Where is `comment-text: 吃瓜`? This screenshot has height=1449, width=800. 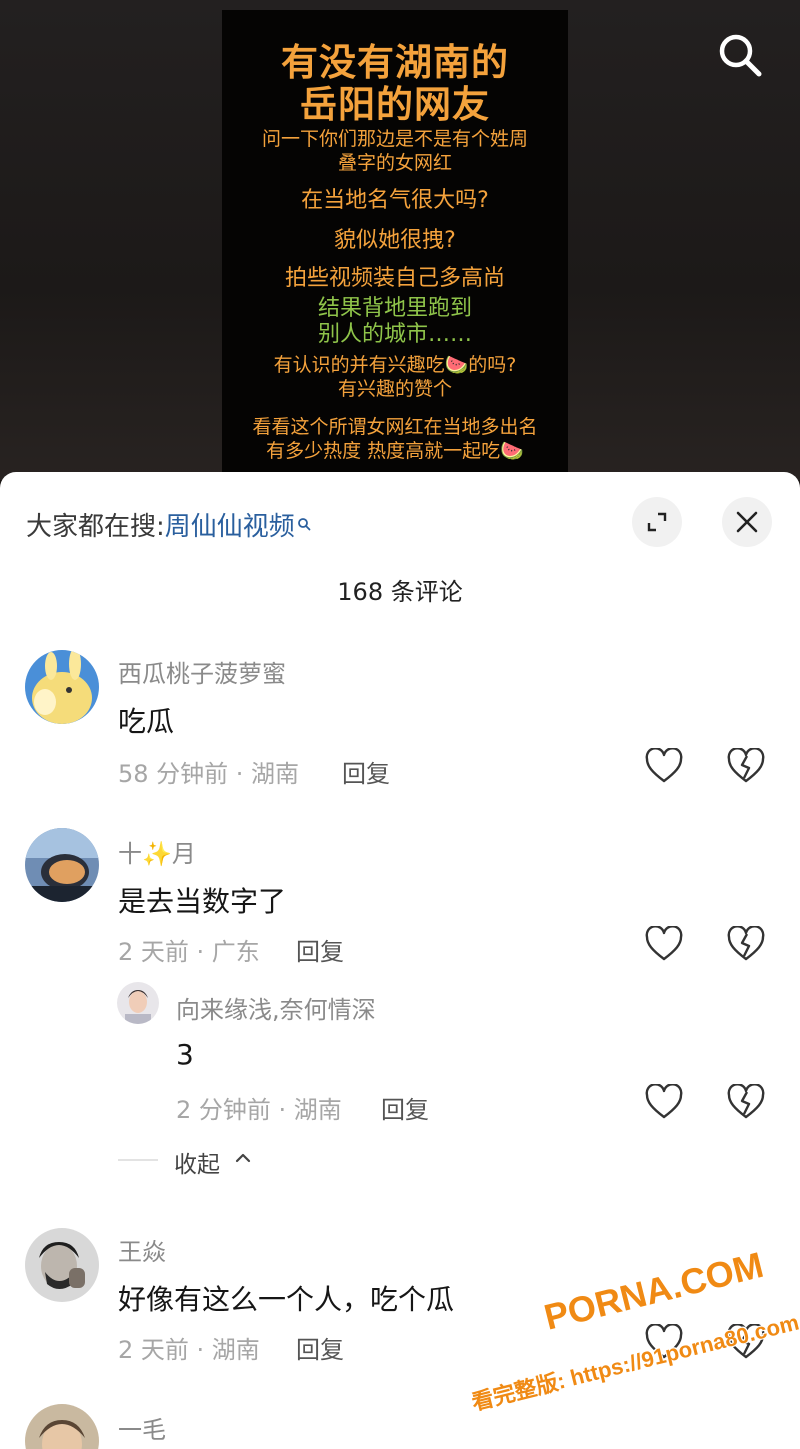 comment-text: 吃瓜 is located at coordinates (146, 721).